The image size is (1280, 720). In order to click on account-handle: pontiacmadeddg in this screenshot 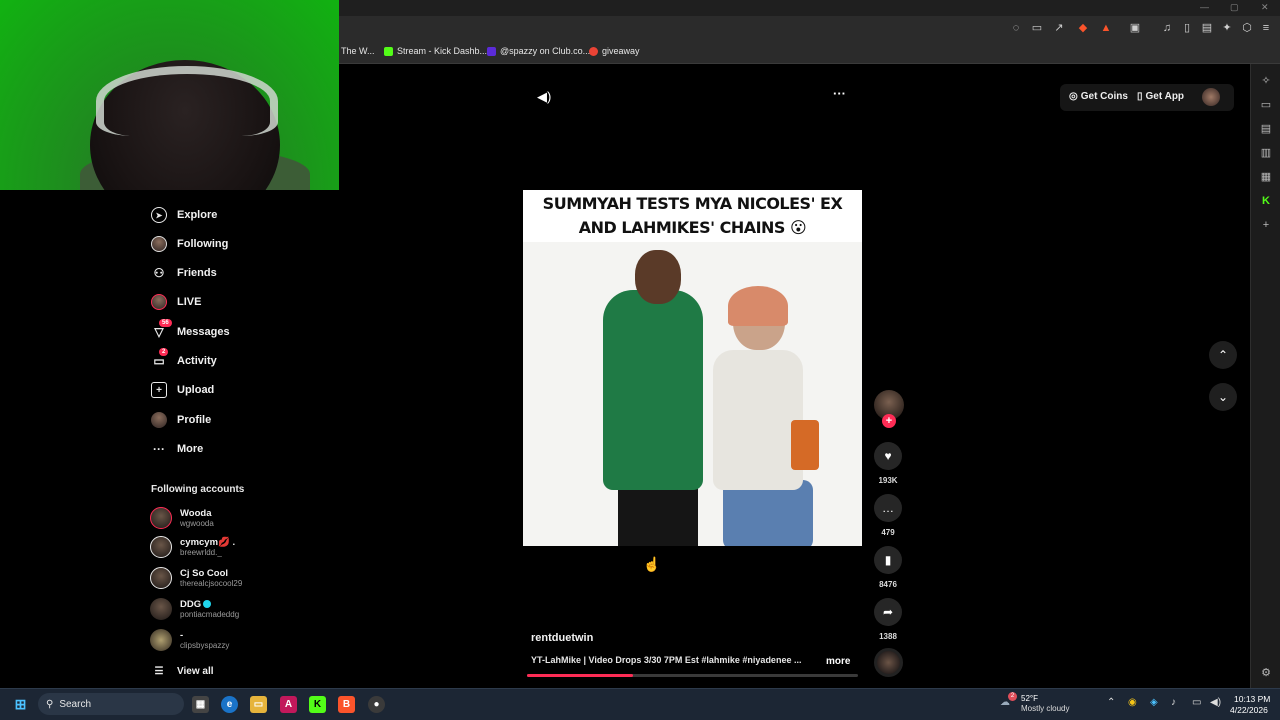, I will do `click(210, 614)`.